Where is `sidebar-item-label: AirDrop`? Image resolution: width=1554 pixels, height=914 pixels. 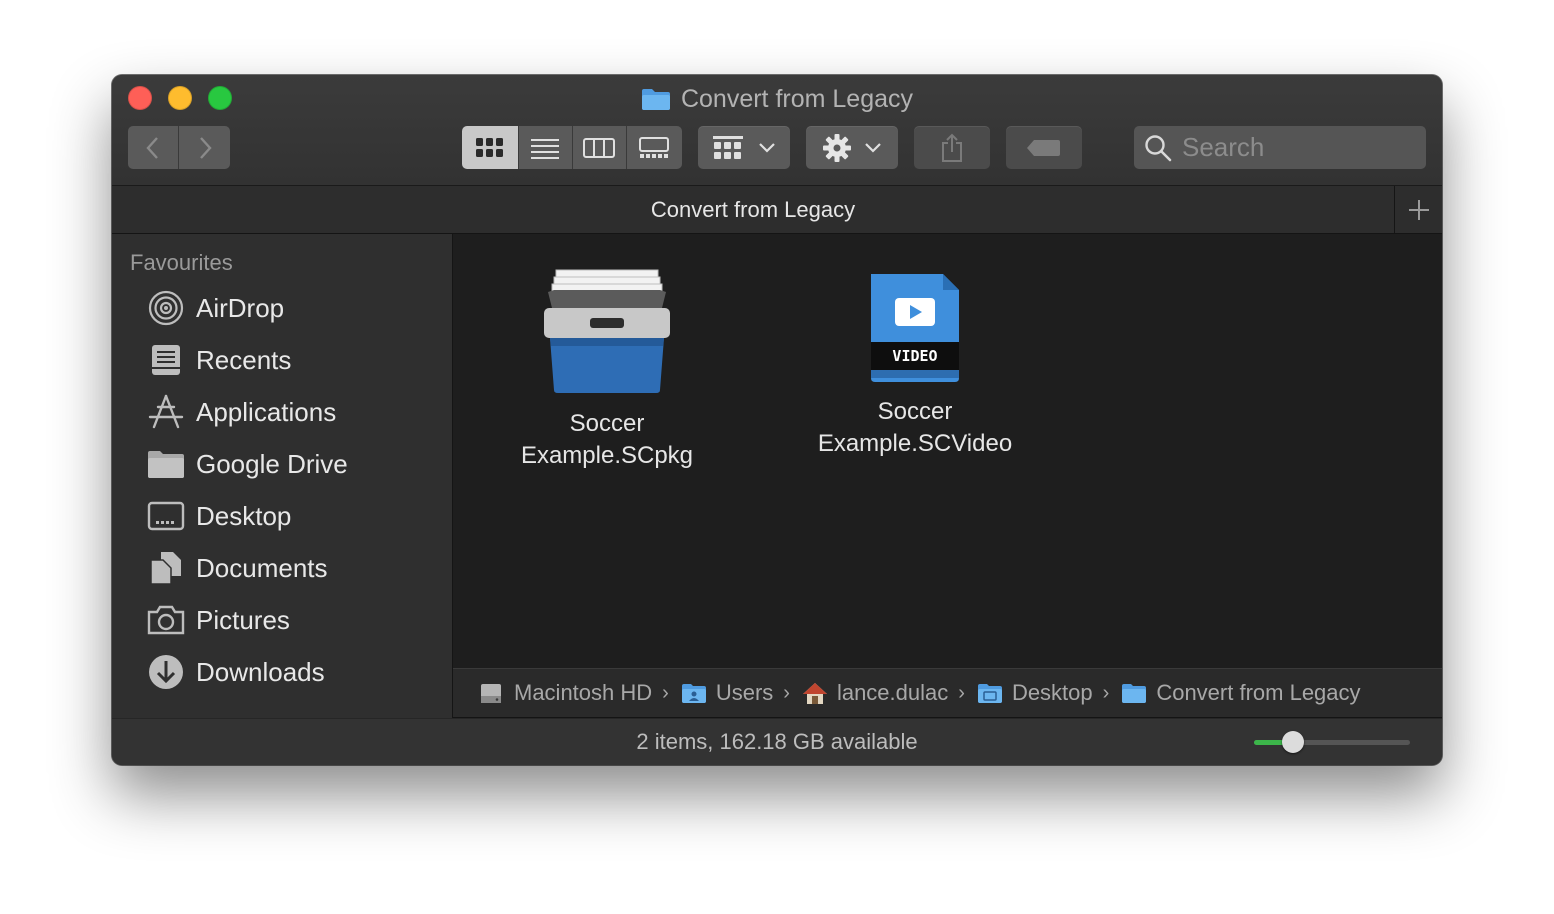 sidebar-item-label: AirDrop is located at coordinates (240, 307).